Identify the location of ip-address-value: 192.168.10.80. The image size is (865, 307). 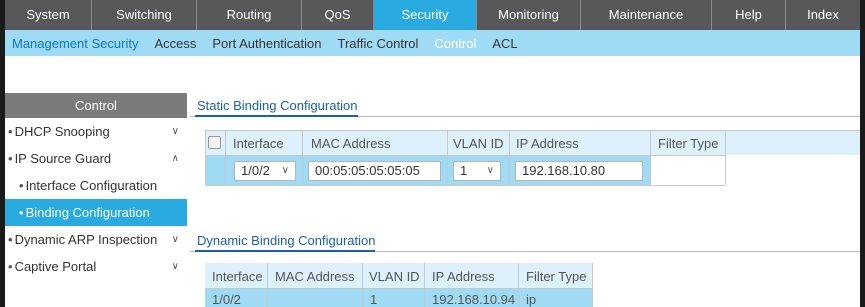
(564, 170).